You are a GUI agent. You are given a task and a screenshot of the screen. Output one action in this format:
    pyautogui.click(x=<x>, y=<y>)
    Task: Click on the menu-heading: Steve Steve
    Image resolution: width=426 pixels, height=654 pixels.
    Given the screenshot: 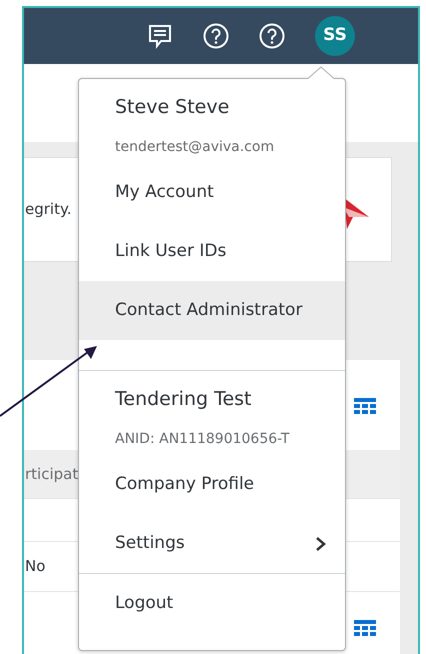 What is the action you would take?
    pyautogui.click(x=172, y=107)
    